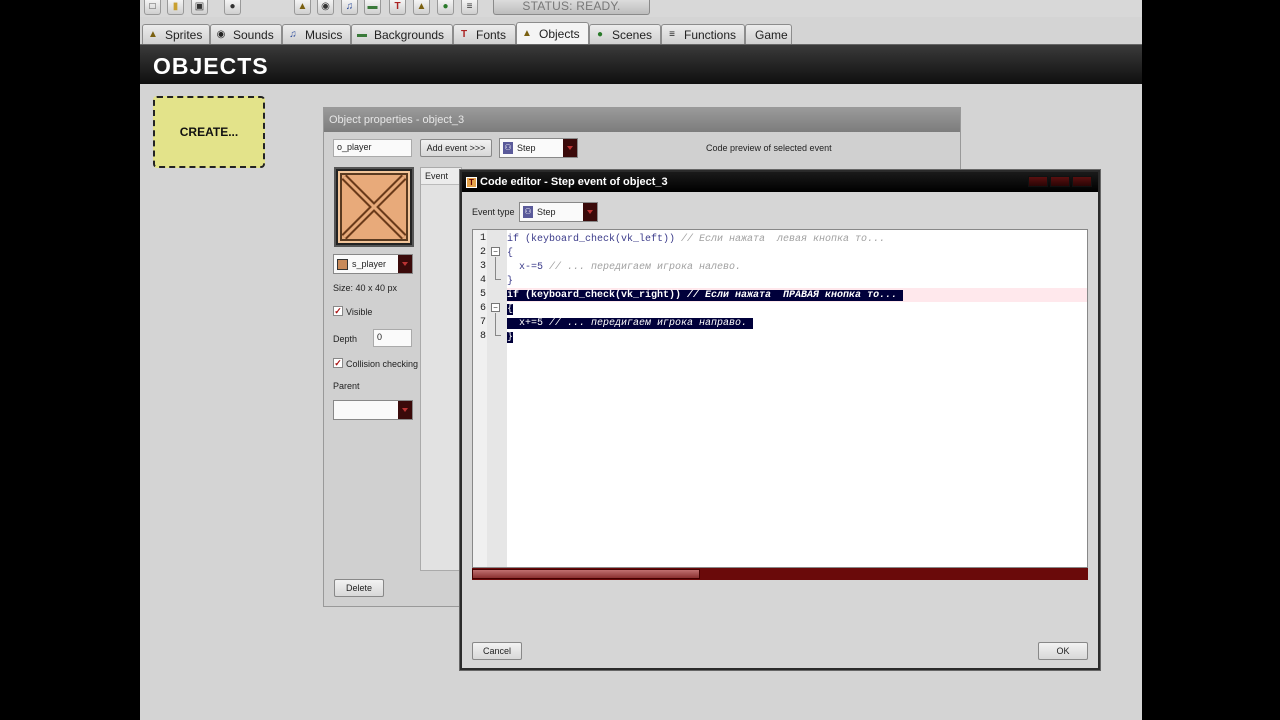  Describe the element at coordinates (493, 212) in the screenshot. I see `event-type-label: Event type` at that location.